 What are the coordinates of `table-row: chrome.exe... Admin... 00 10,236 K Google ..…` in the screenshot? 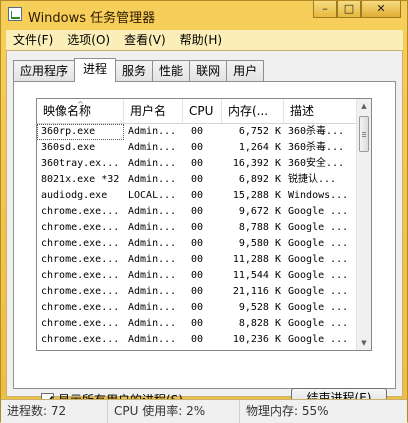 It's located at (198, 340).